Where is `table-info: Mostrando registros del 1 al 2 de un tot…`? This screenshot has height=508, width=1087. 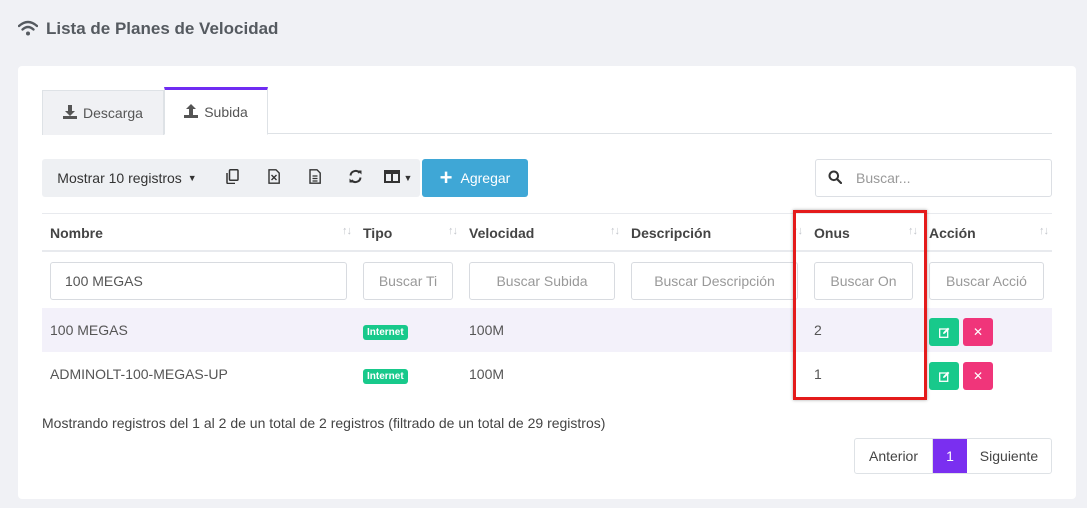 table-info: Mostrando registros del 1 al 2 de un tot… is located at coordinates (324, 423).